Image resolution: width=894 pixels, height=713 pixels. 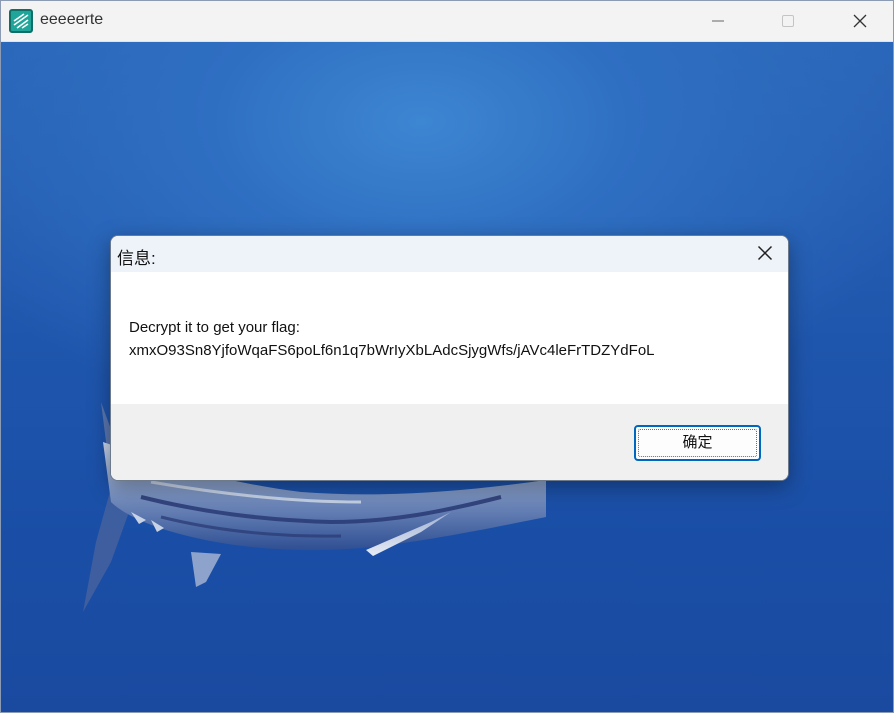 I want to click on minimize-button, so click(x=718, y=21).